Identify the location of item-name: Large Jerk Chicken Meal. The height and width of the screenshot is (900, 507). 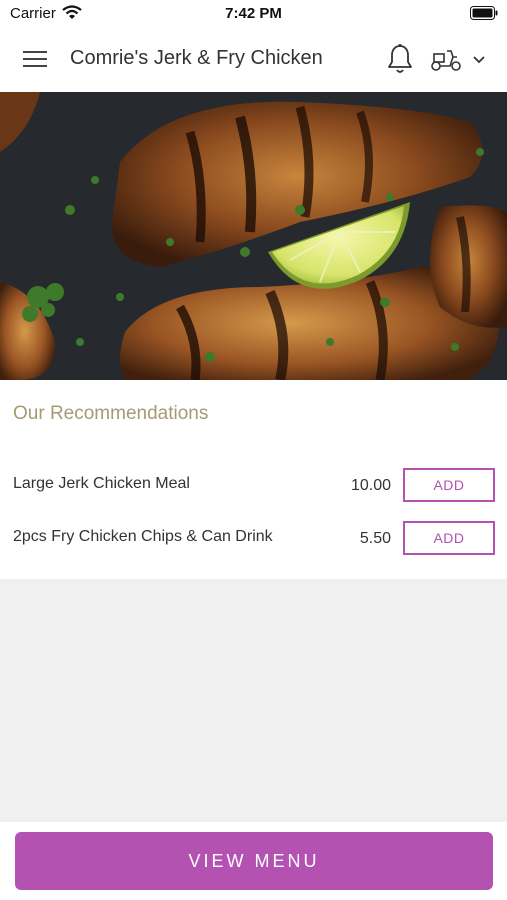
(101, 483).